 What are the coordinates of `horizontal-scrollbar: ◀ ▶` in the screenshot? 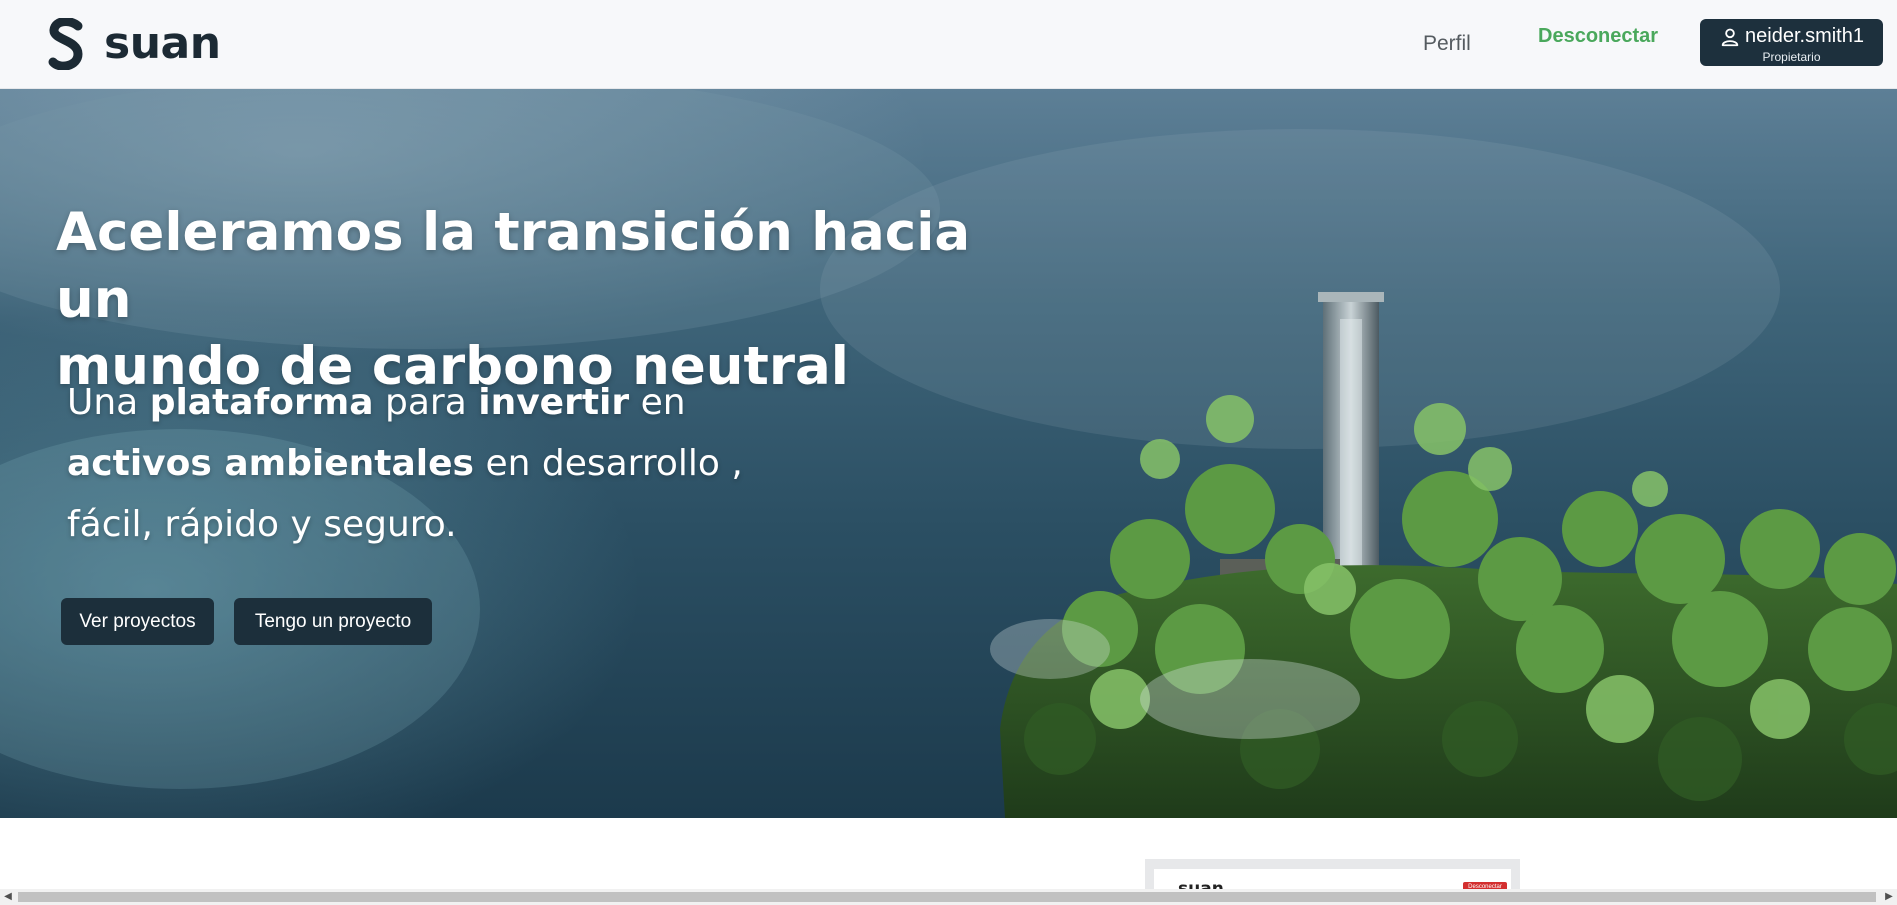 It's located at (948, 897).